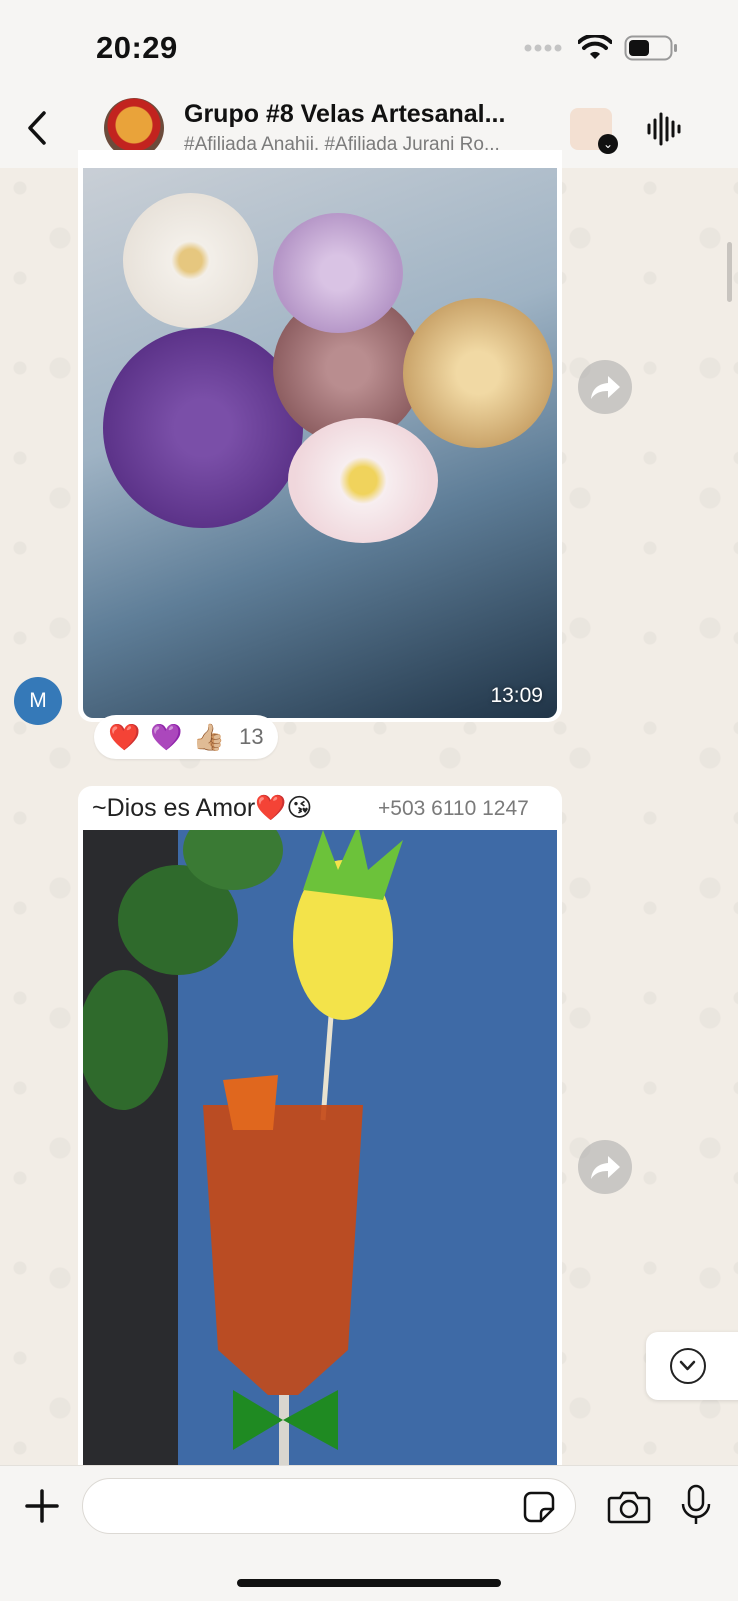 The image size is (738, 1601). Describe the element at coordinates (134, 128) in the screenshot. I see `group-avatar` at that location.